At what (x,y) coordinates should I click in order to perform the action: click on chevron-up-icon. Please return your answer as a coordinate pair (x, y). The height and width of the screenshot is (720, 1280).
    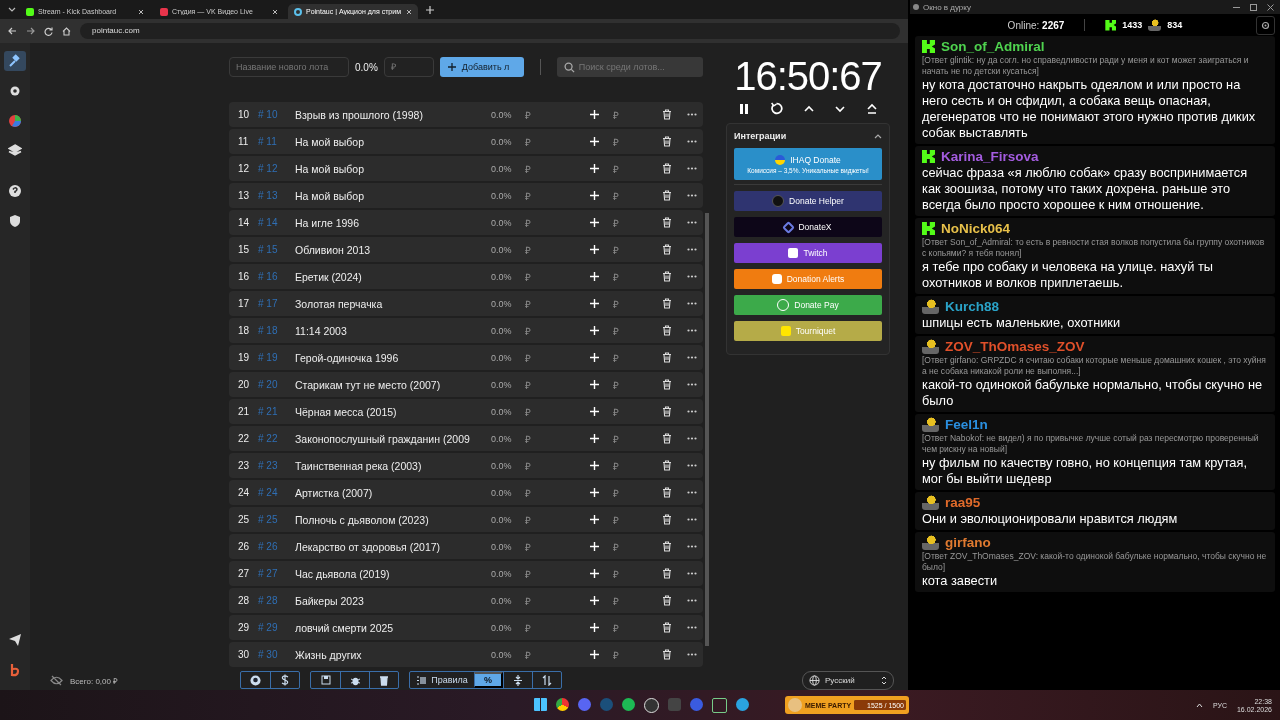
    Looking at the image, I should click on (1199, 705).